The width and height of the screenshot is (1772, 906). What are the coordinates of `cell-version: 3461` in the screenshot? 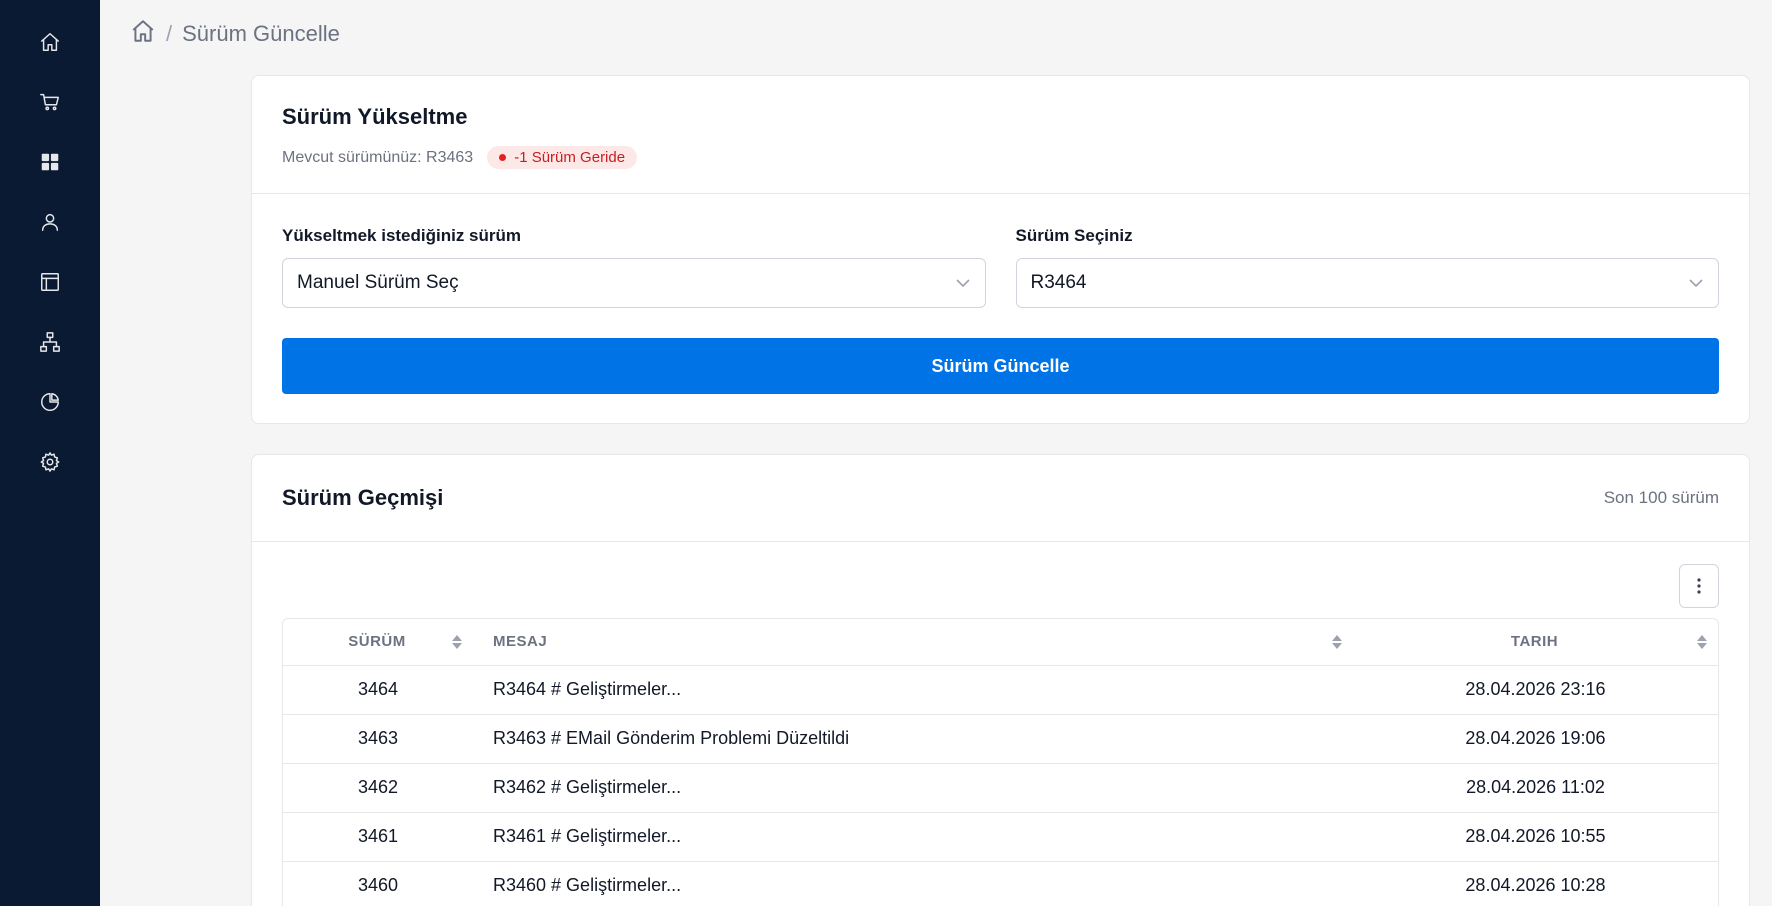 It's located at (378, 837).